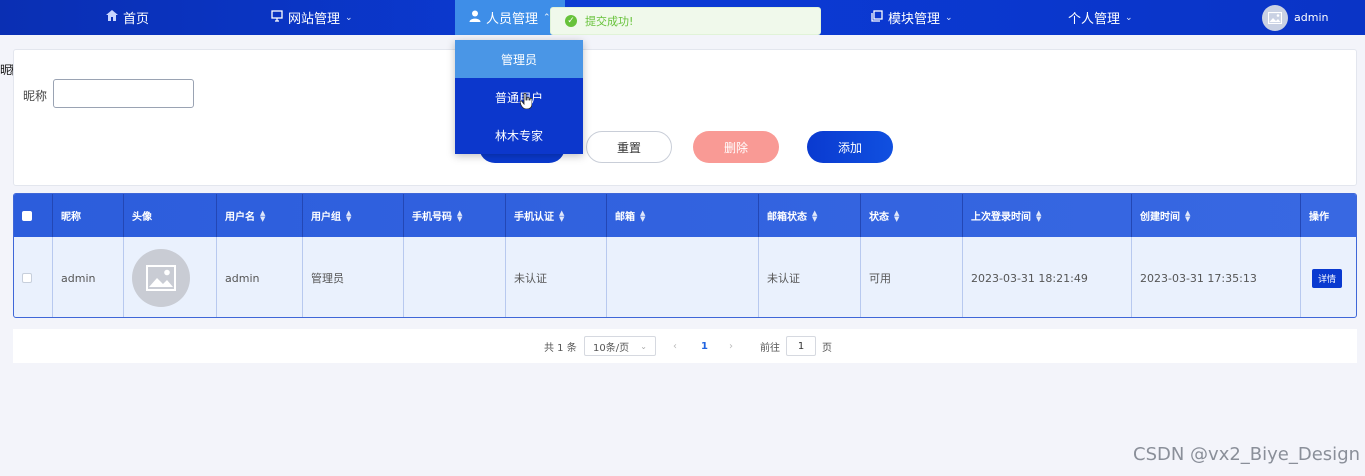  I want to click on header-avatar: 头像, so click(170, 215).